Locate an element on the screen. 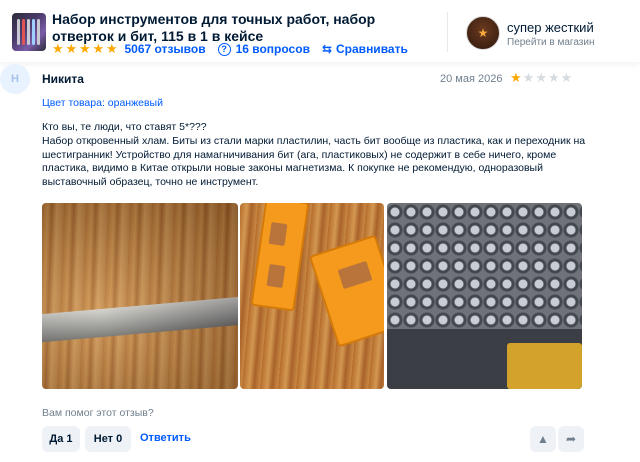 The width and height of the screenshot is (640, 462). review-photo-bit-set is located at coordinates (484, 296).